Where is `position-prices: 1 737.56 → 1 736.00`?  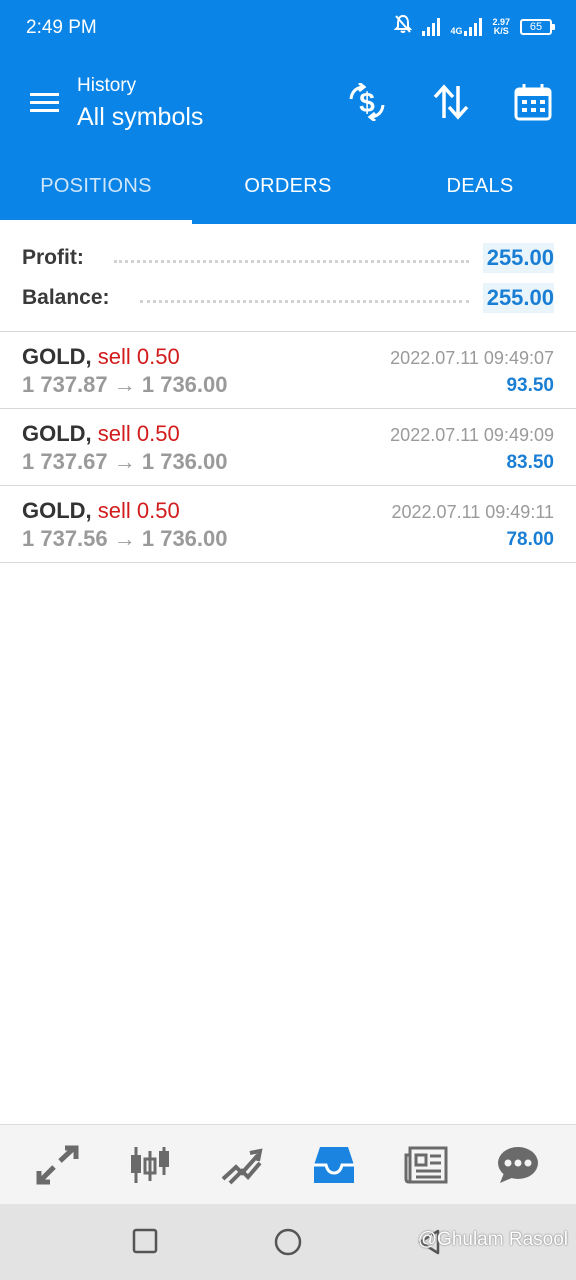
position-prices: 1 737.56 → 1 736.00 is located at coordinates (125, 538).